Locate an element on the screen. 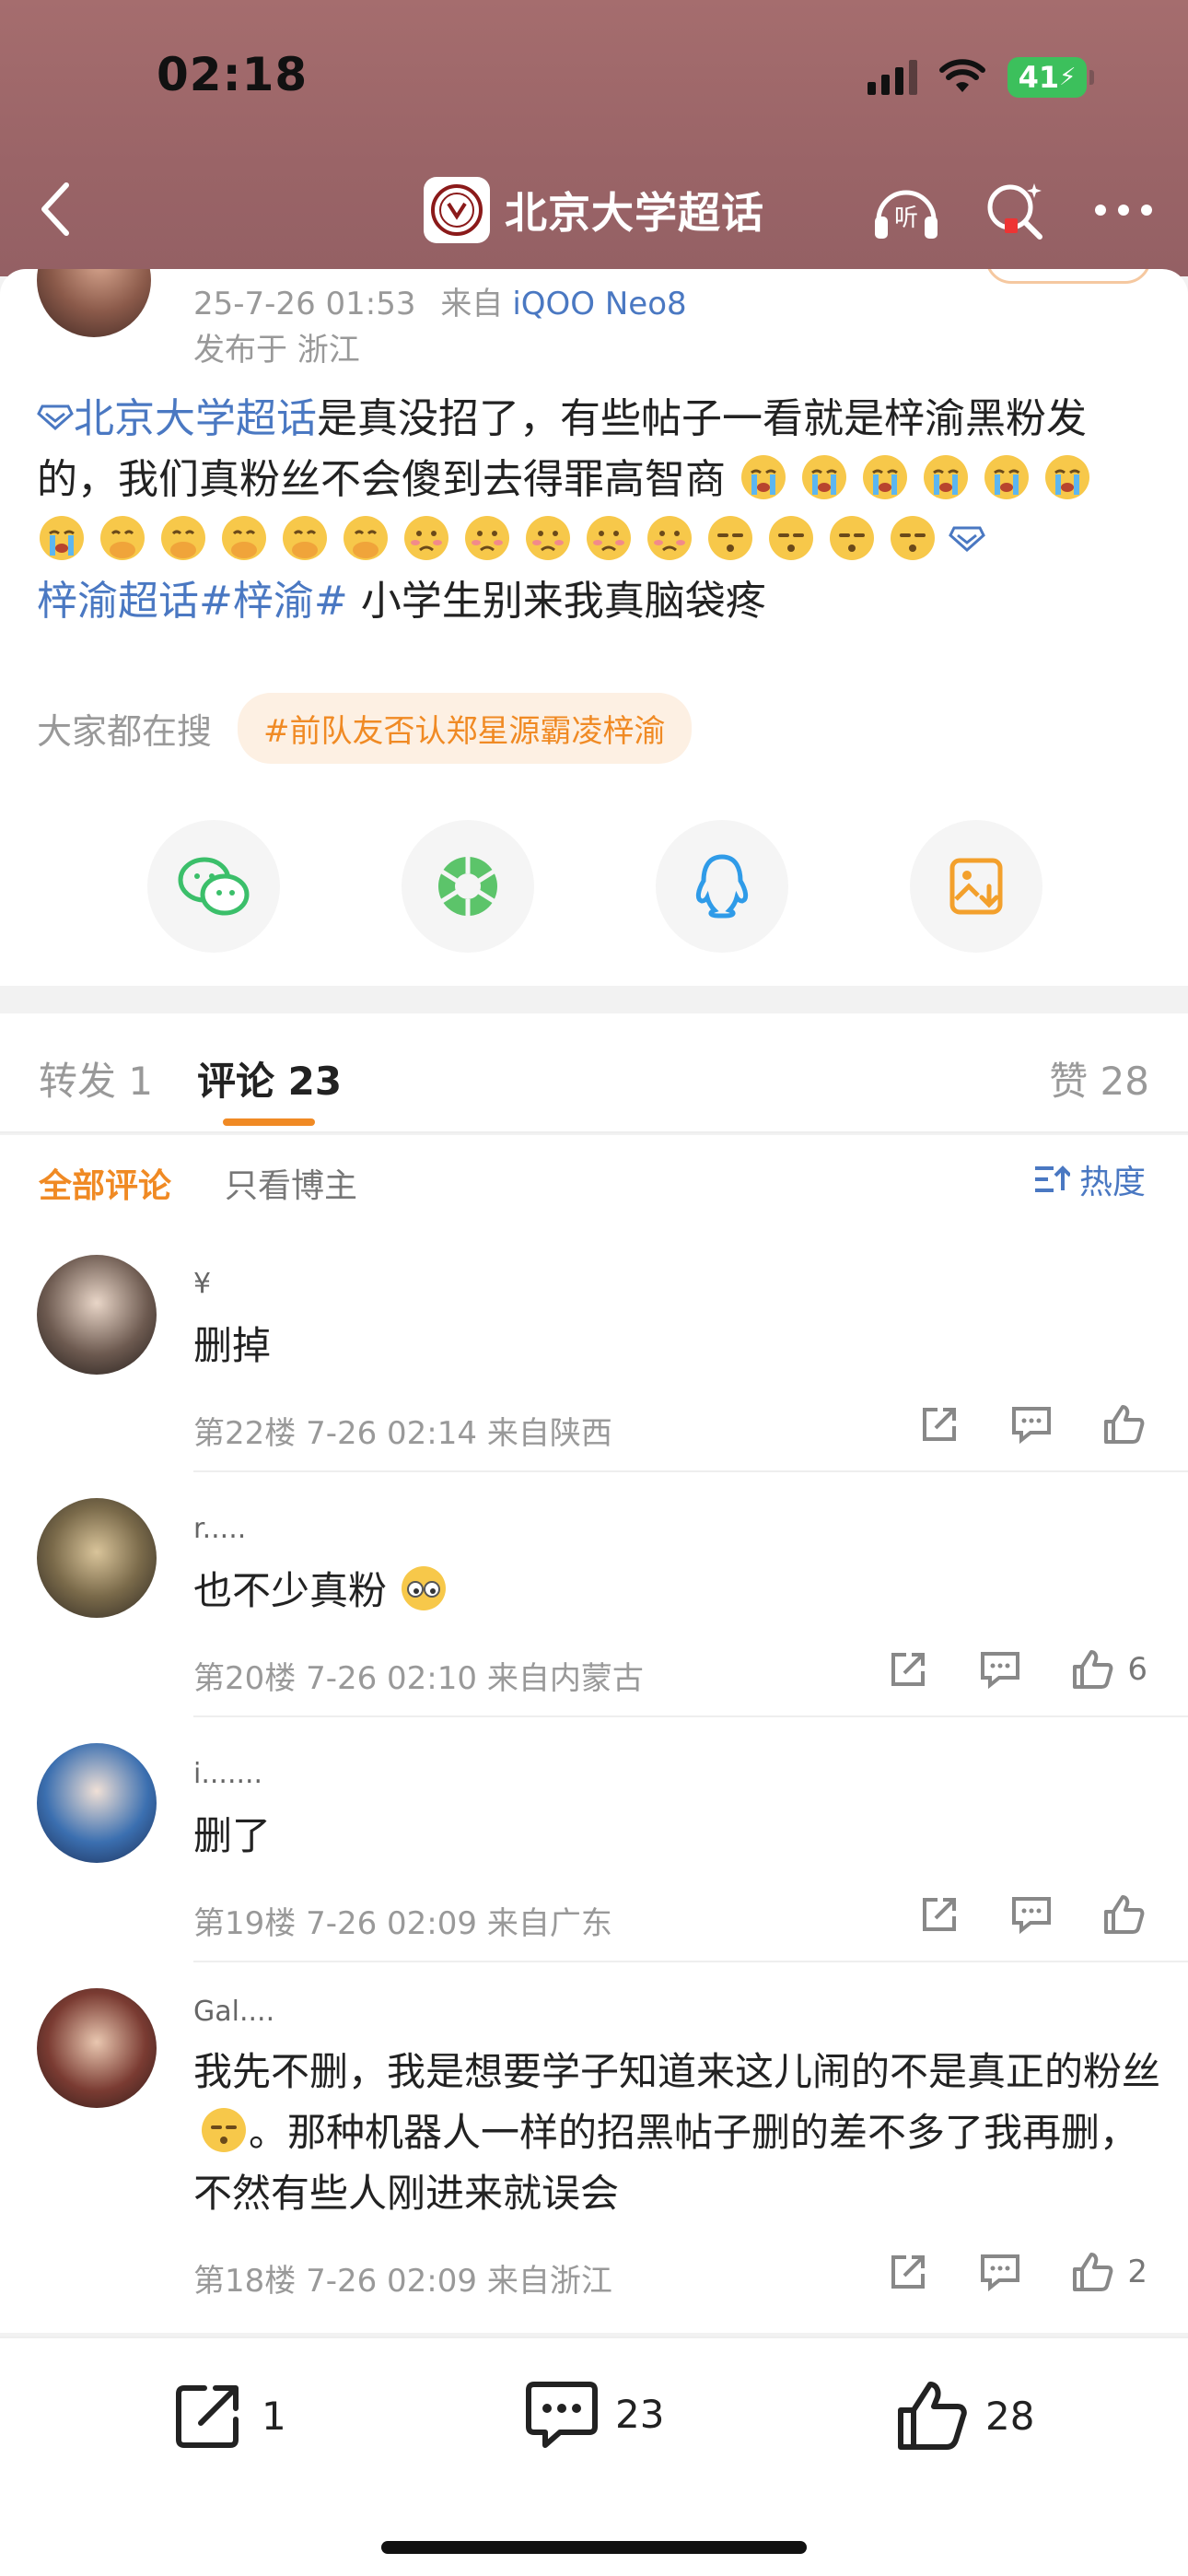 This screenshot has height=2576, width=1188. share-wechat-button is located at coordinates (213, 886).